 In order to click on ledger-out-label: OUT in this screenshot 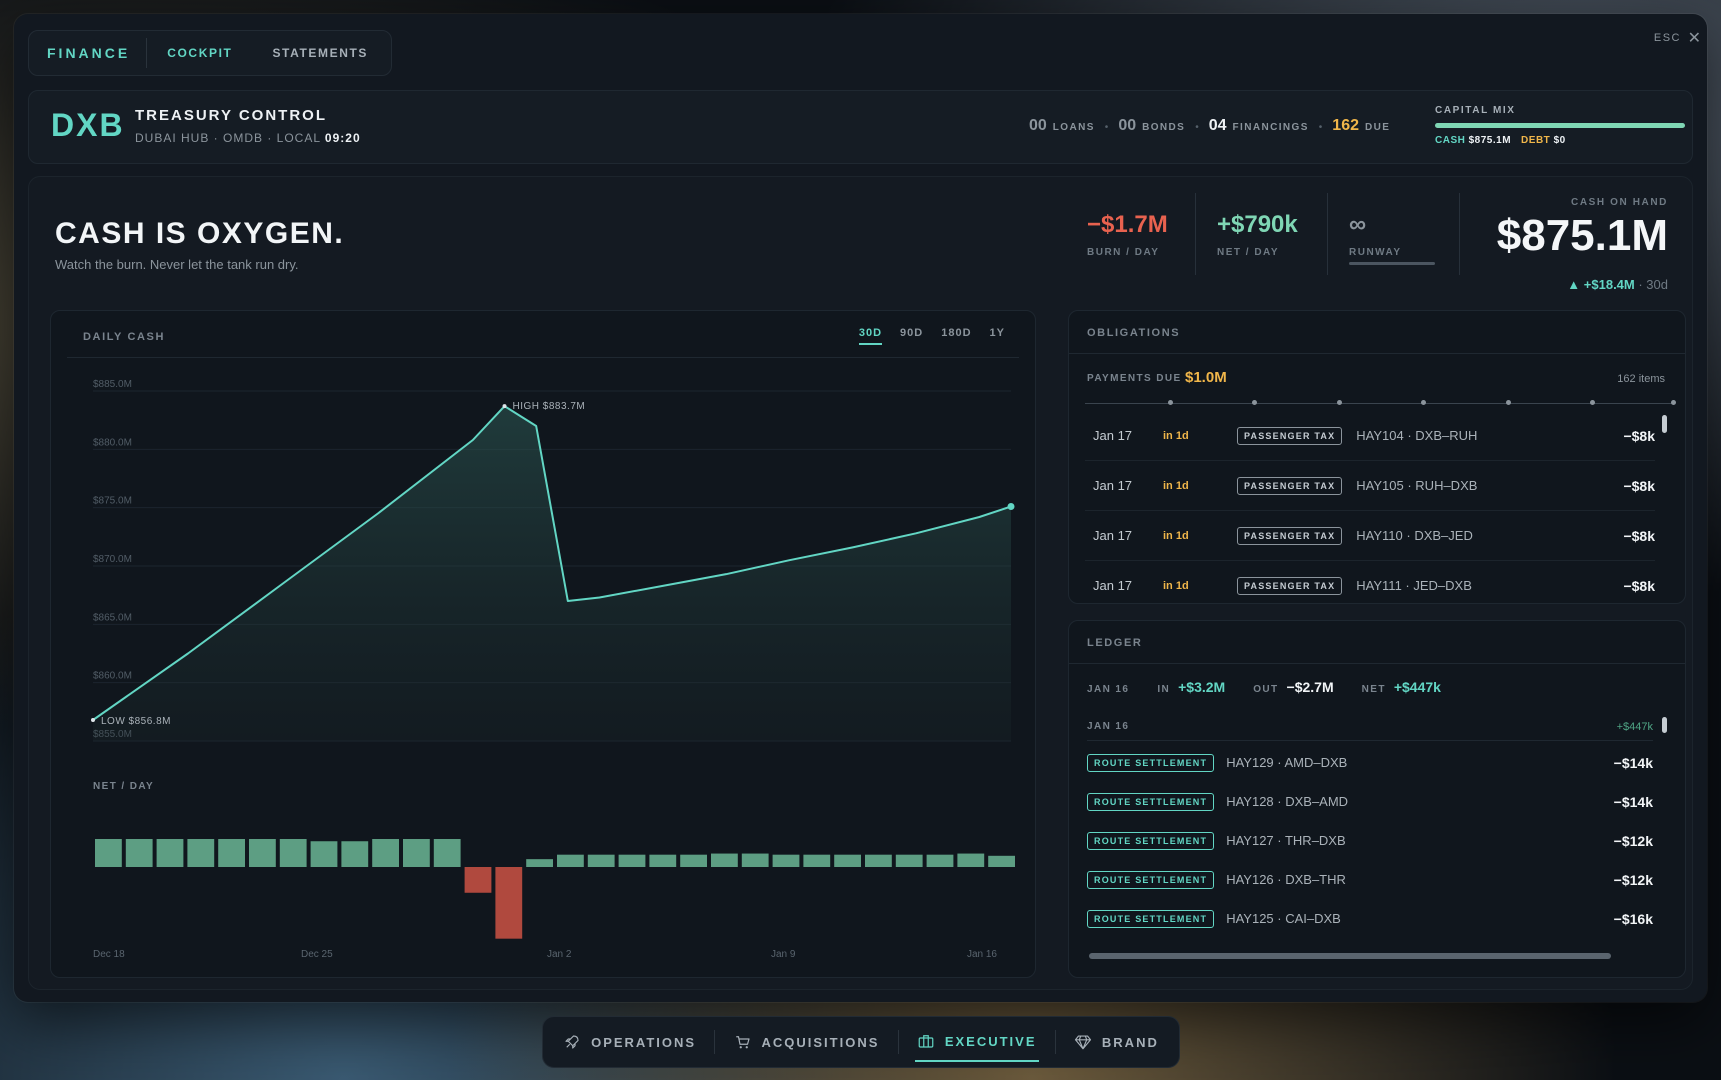, I will do `click(1266, 689)`.